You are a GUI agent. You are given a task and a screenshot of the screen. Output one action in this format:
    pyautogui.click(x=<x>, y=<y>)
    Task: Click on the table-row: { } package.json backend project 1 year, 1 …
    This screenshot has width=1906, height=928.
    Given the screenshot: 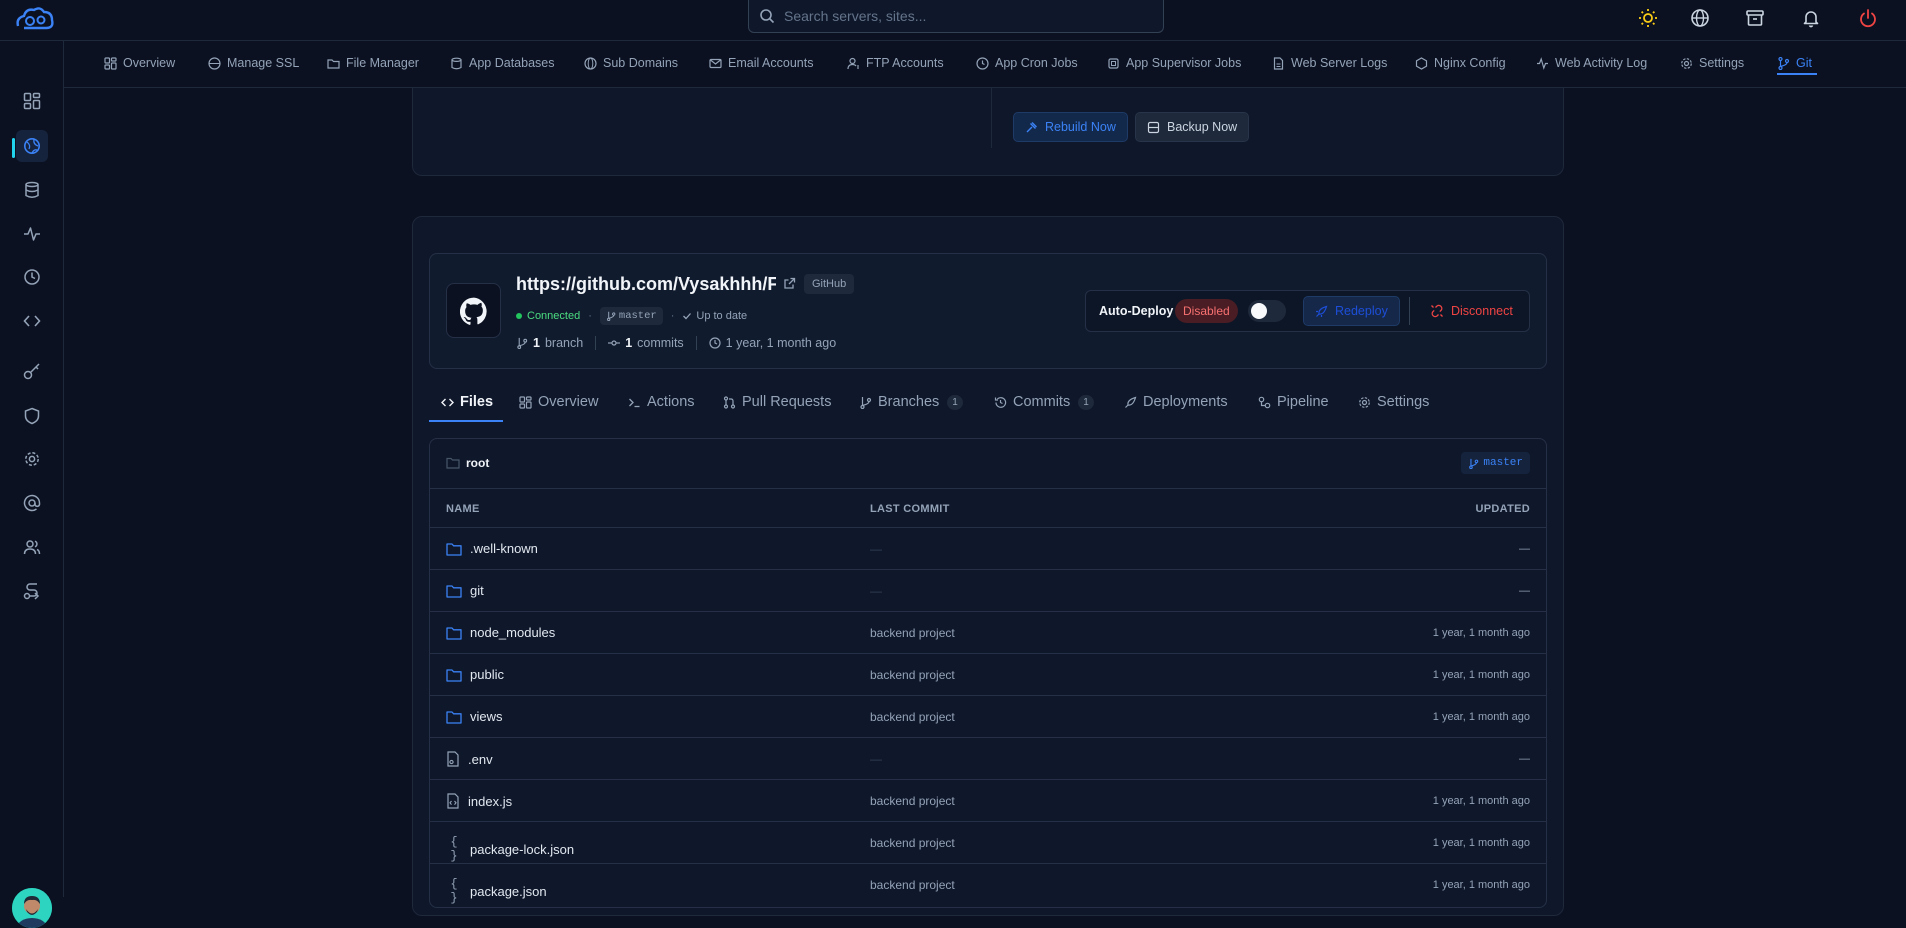 What is the action you would take?
    pyautogui.click(x=988, y=884)
    